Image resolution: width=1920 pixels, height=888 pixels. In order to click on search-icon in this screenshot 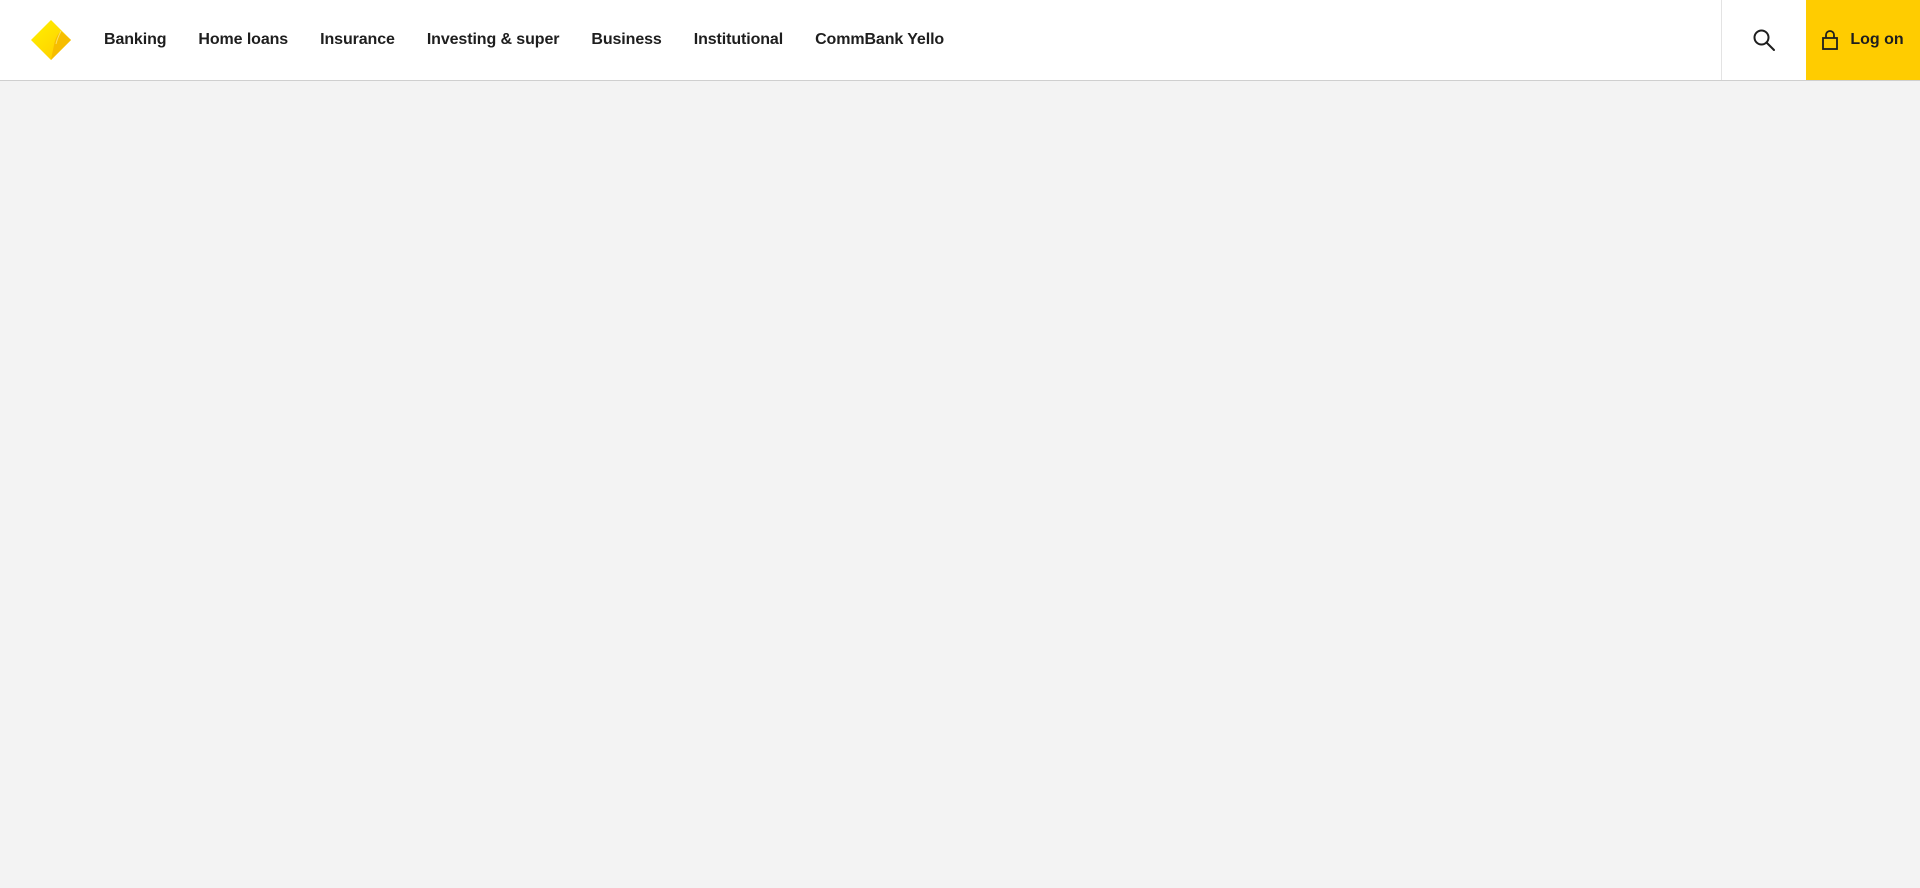, I will do `click(1764, 40)`.